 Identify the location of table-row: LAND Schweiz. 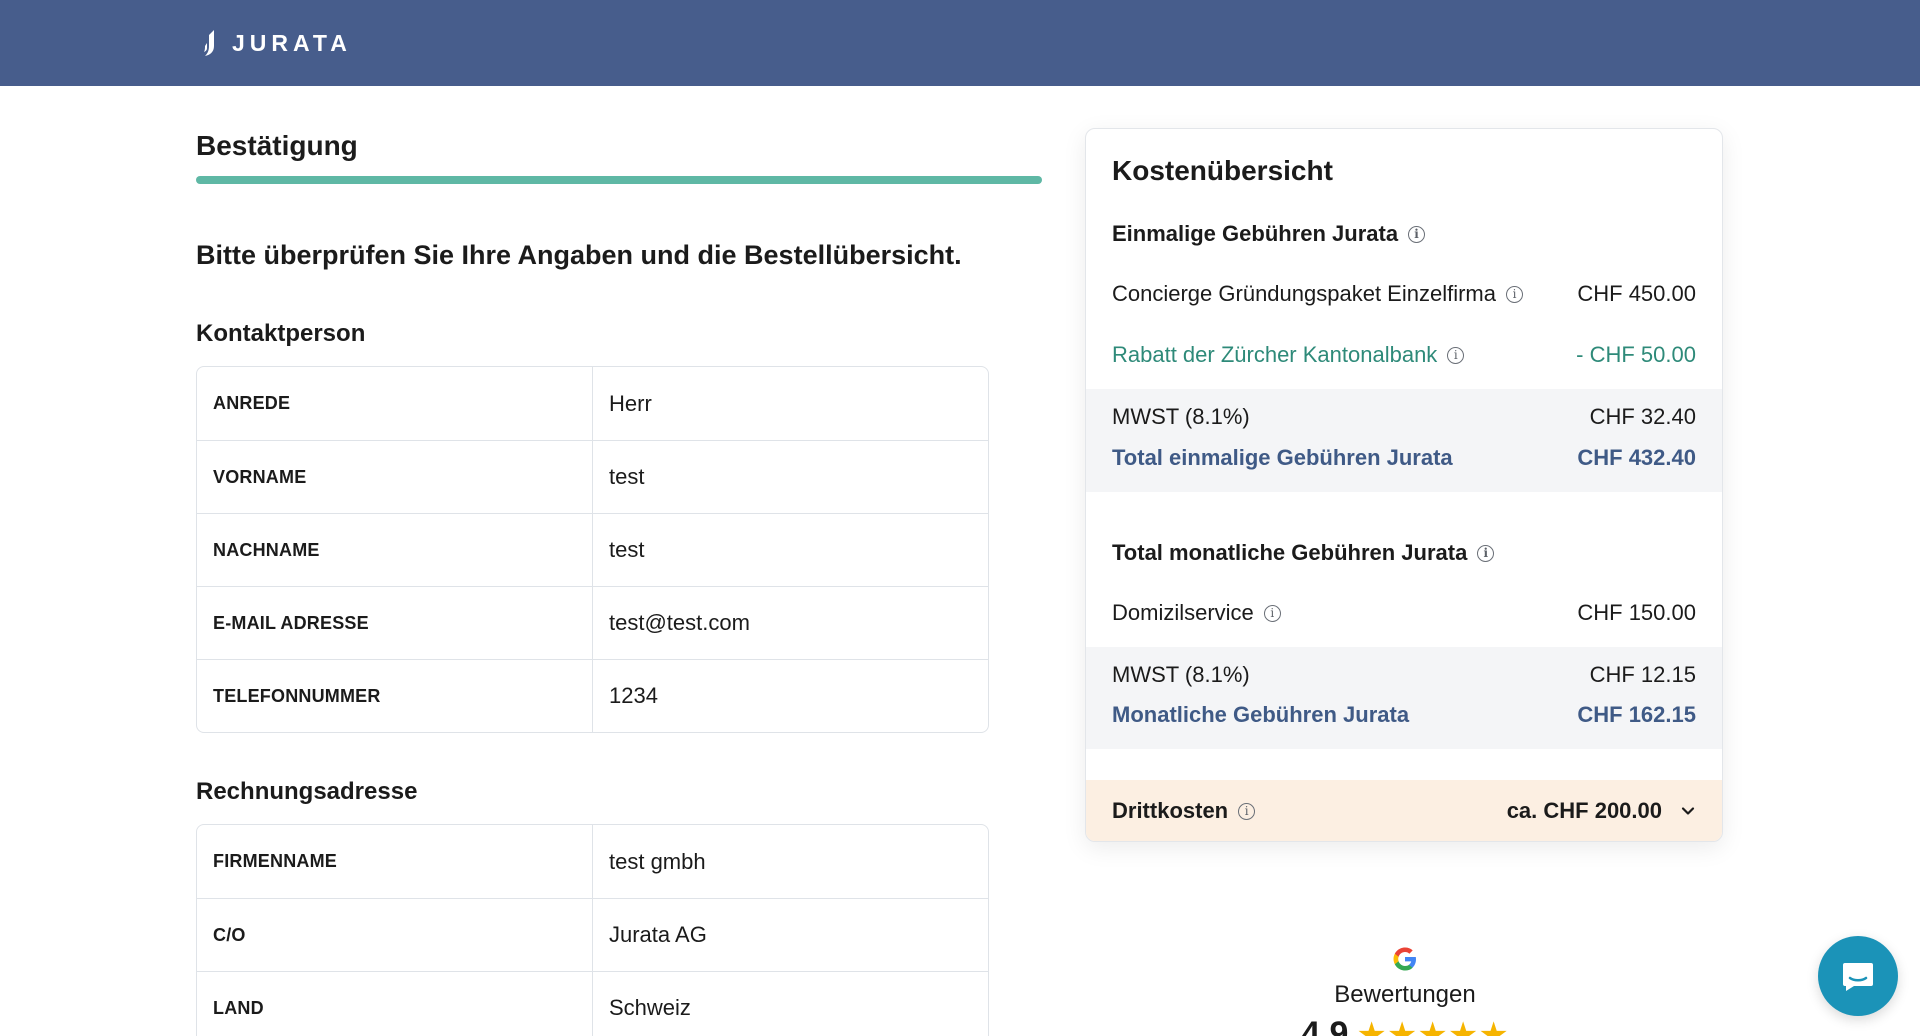
(592, 1003).